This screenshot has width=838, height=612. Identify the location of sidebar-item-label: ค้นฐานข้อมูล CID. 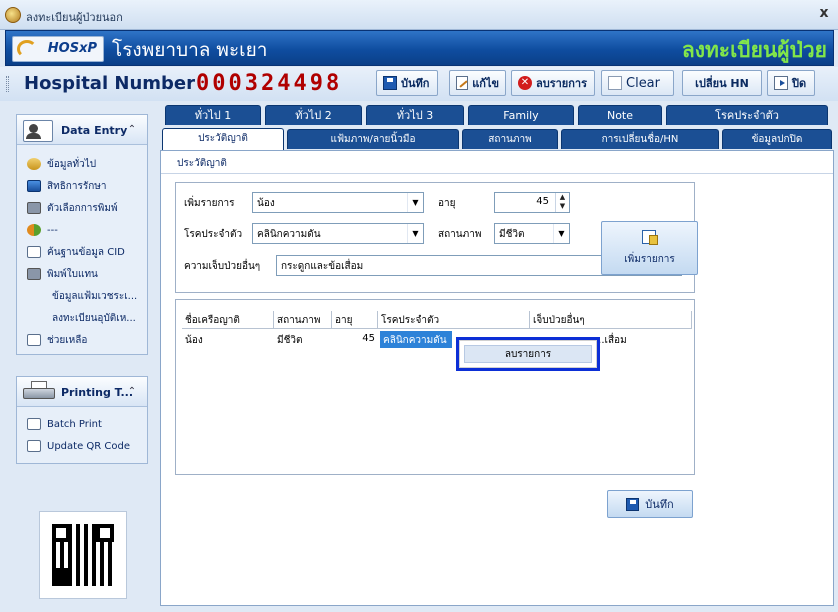
(86, 252).